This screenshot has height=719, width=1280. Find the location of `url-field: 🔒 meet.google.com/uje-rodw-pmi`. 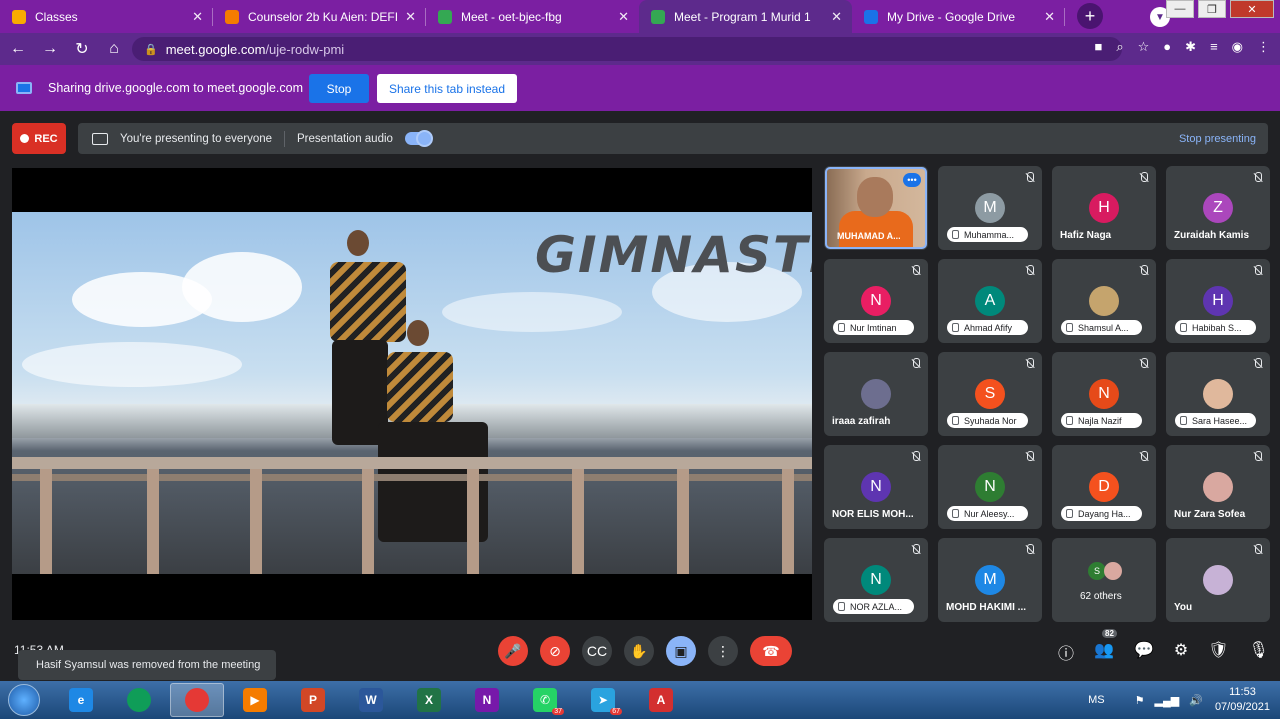

url-field: 🔒 meet.google.com/uje-rodw-pmi is located at coordinates (627, 49).